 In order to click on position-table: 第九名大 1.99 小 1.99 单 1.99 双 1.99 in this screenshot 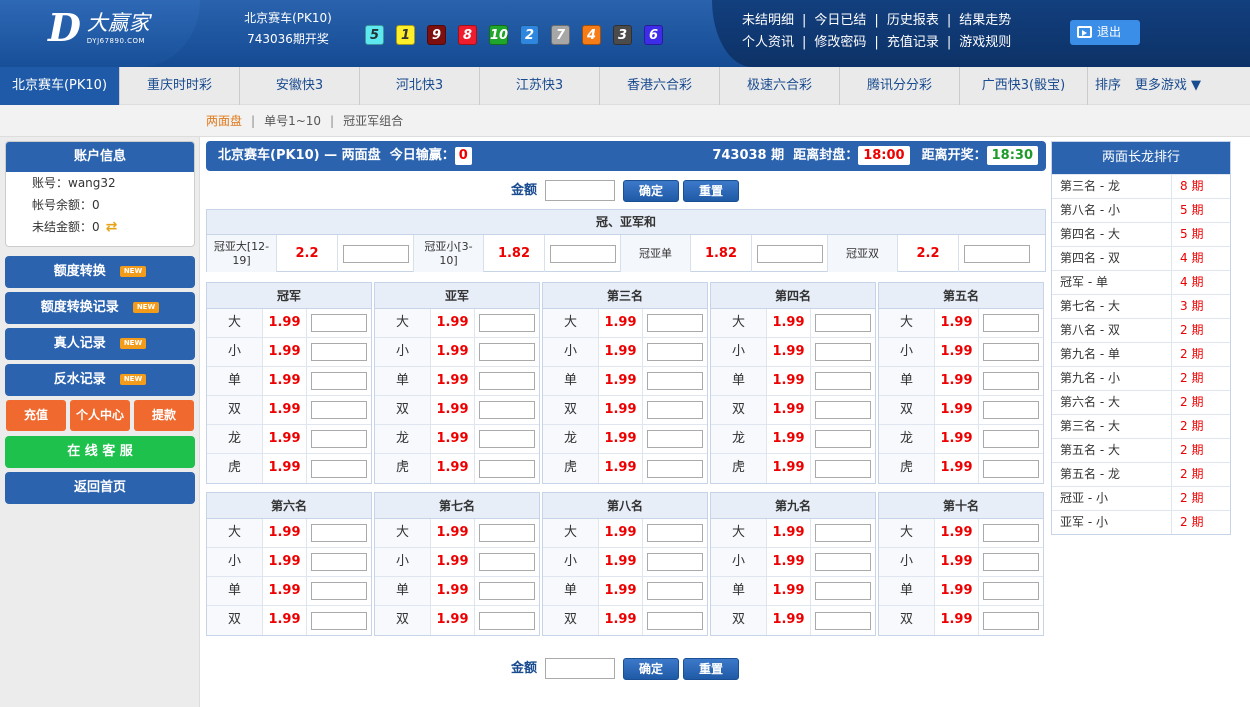, I will do `click(793, 564)`.